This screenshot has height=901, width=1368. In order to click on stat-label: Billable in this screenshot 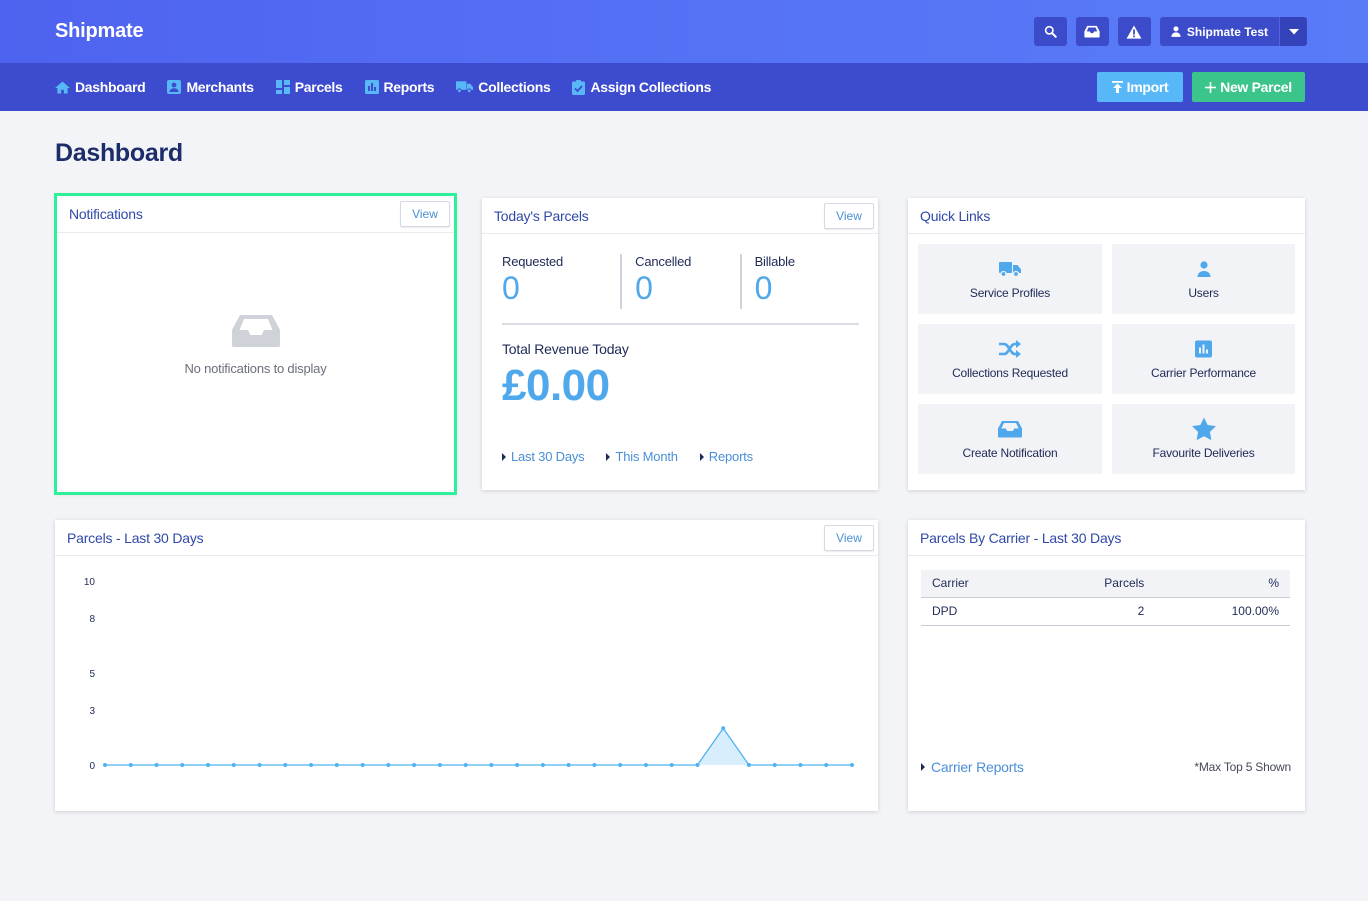, I will do `click(775, 261)`.